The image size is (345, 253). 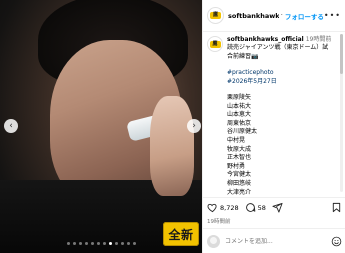 I want to click on carousel-dots, so click(x=101, y=243).